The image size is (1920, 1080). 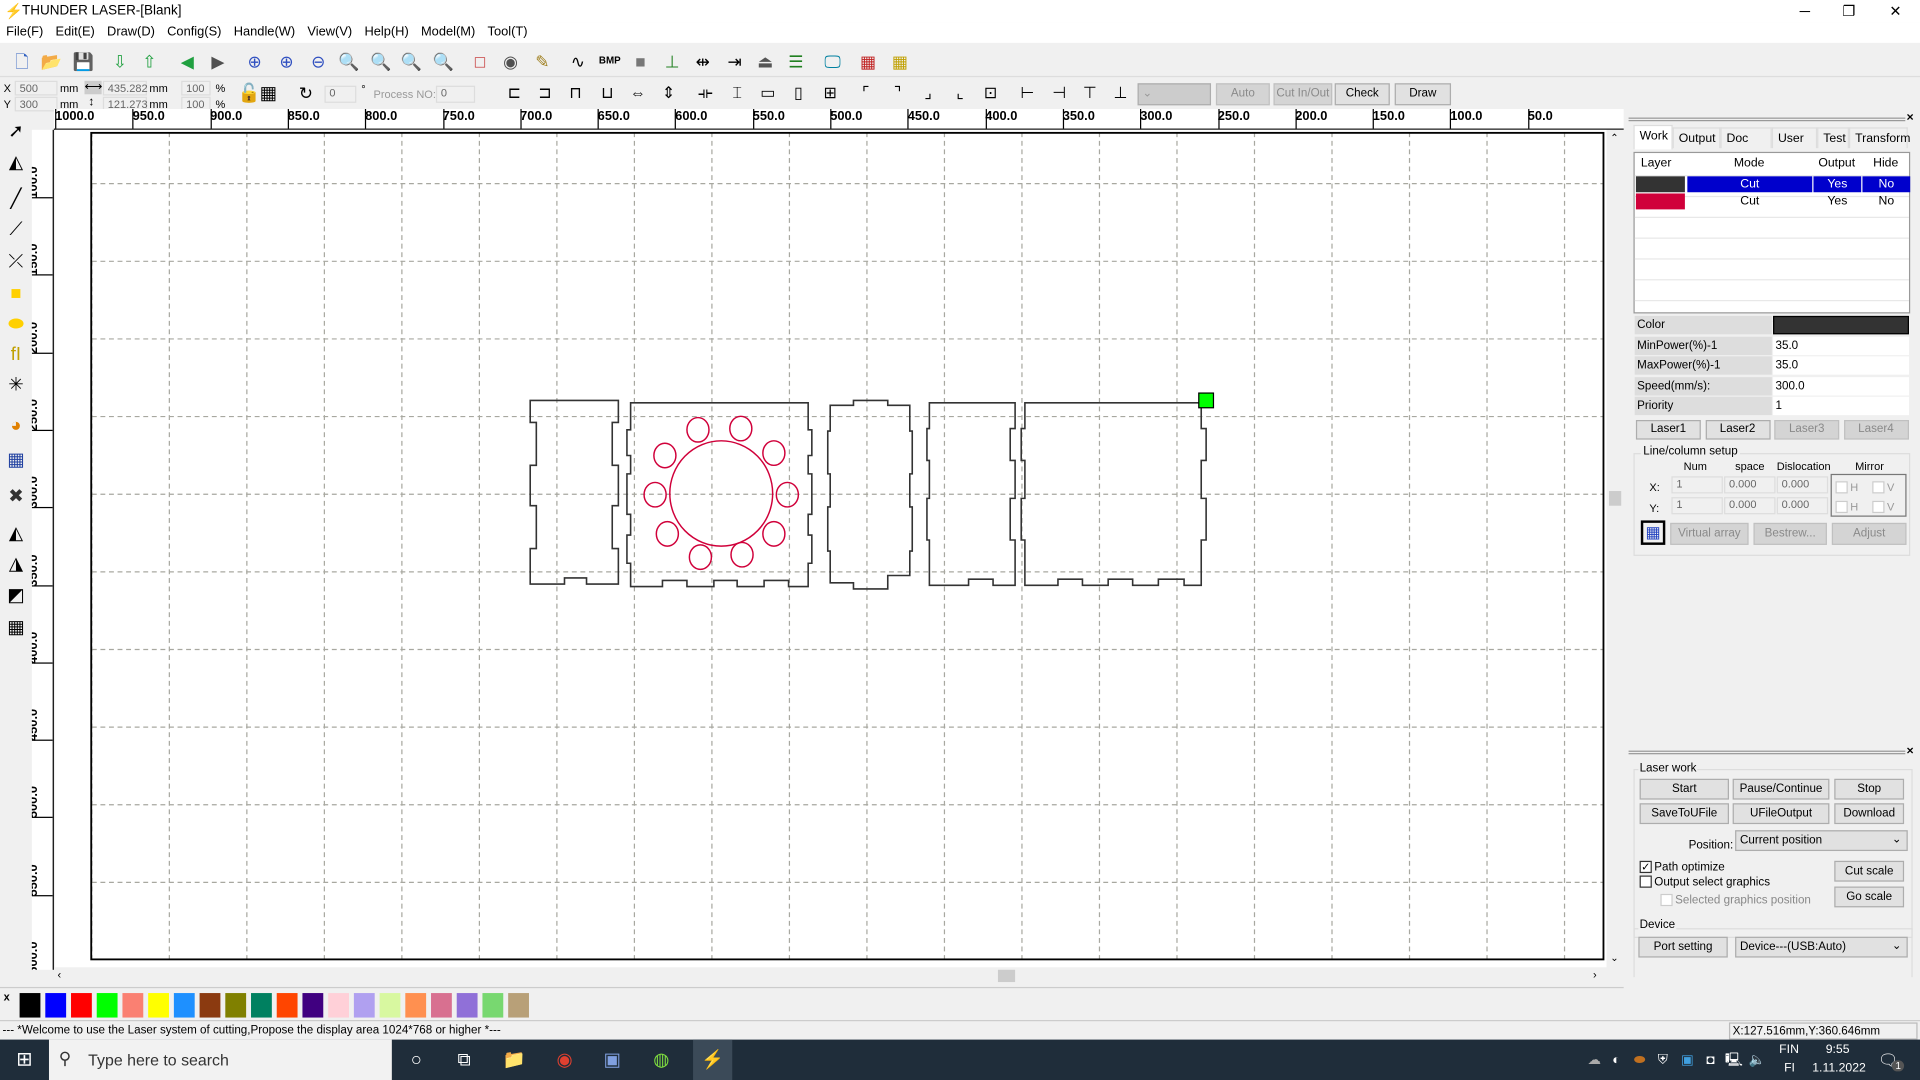 What do you see at coordinates (830, 93) in the screenshot?
I see `center-icon: ⊞` at bounding box center [830, 93].